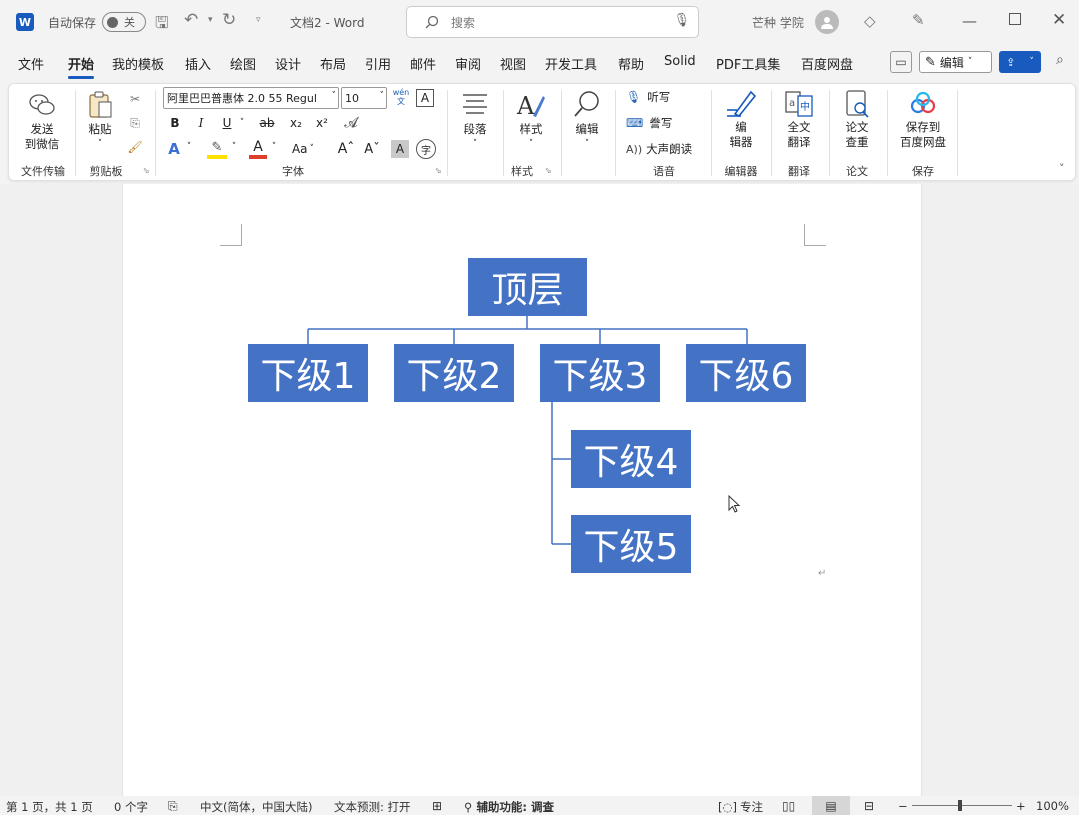  What do you see at coordinates (131, 807) in the screenshot?
I see `word-count: 0 个字` at bounding box center [131, 807].